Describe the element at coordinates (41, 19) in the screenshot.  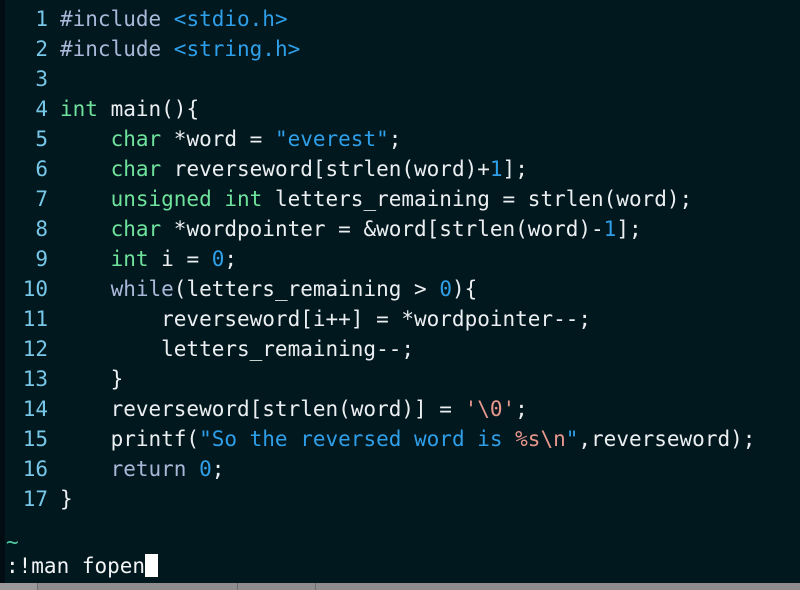
I see `line-number: 1` at that location.